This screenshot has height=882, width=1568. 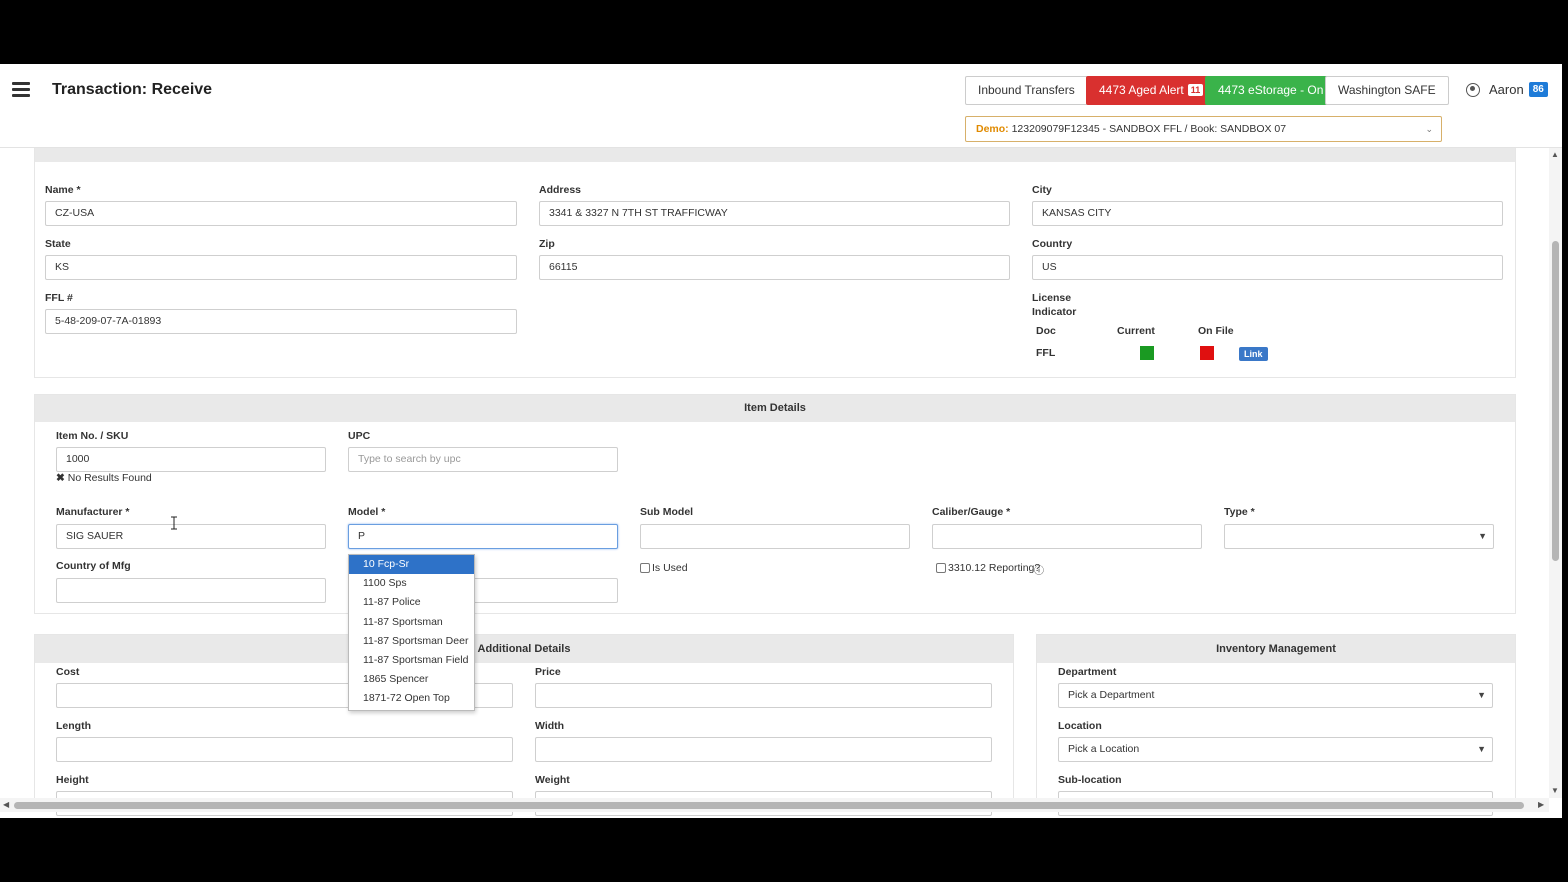 What do you see at coordinates (60, 478) in the screenshot?
I see `close-icon: ✖` at bounding box center [60, 478].